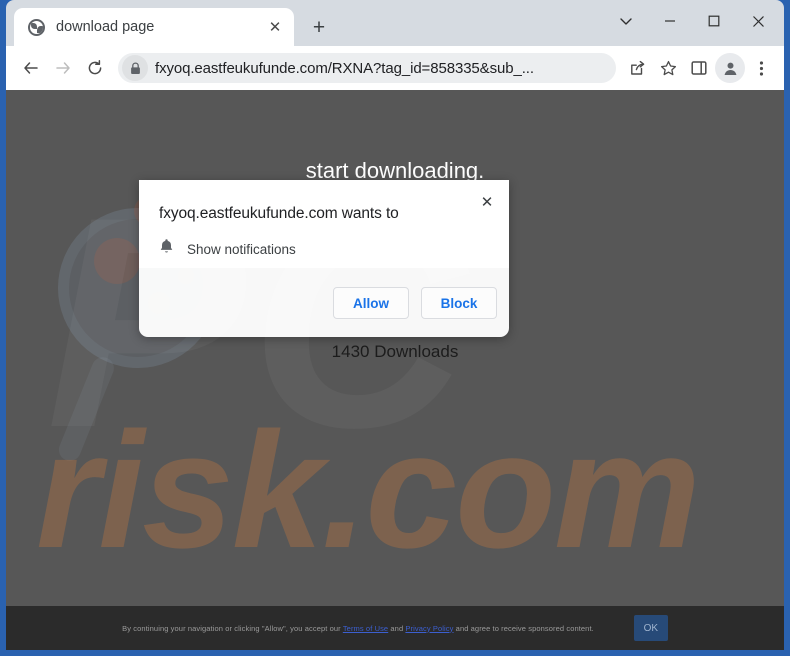 This screenshot has width=790, height=656. I want to click on tab-title: download page, so click(105, 27).